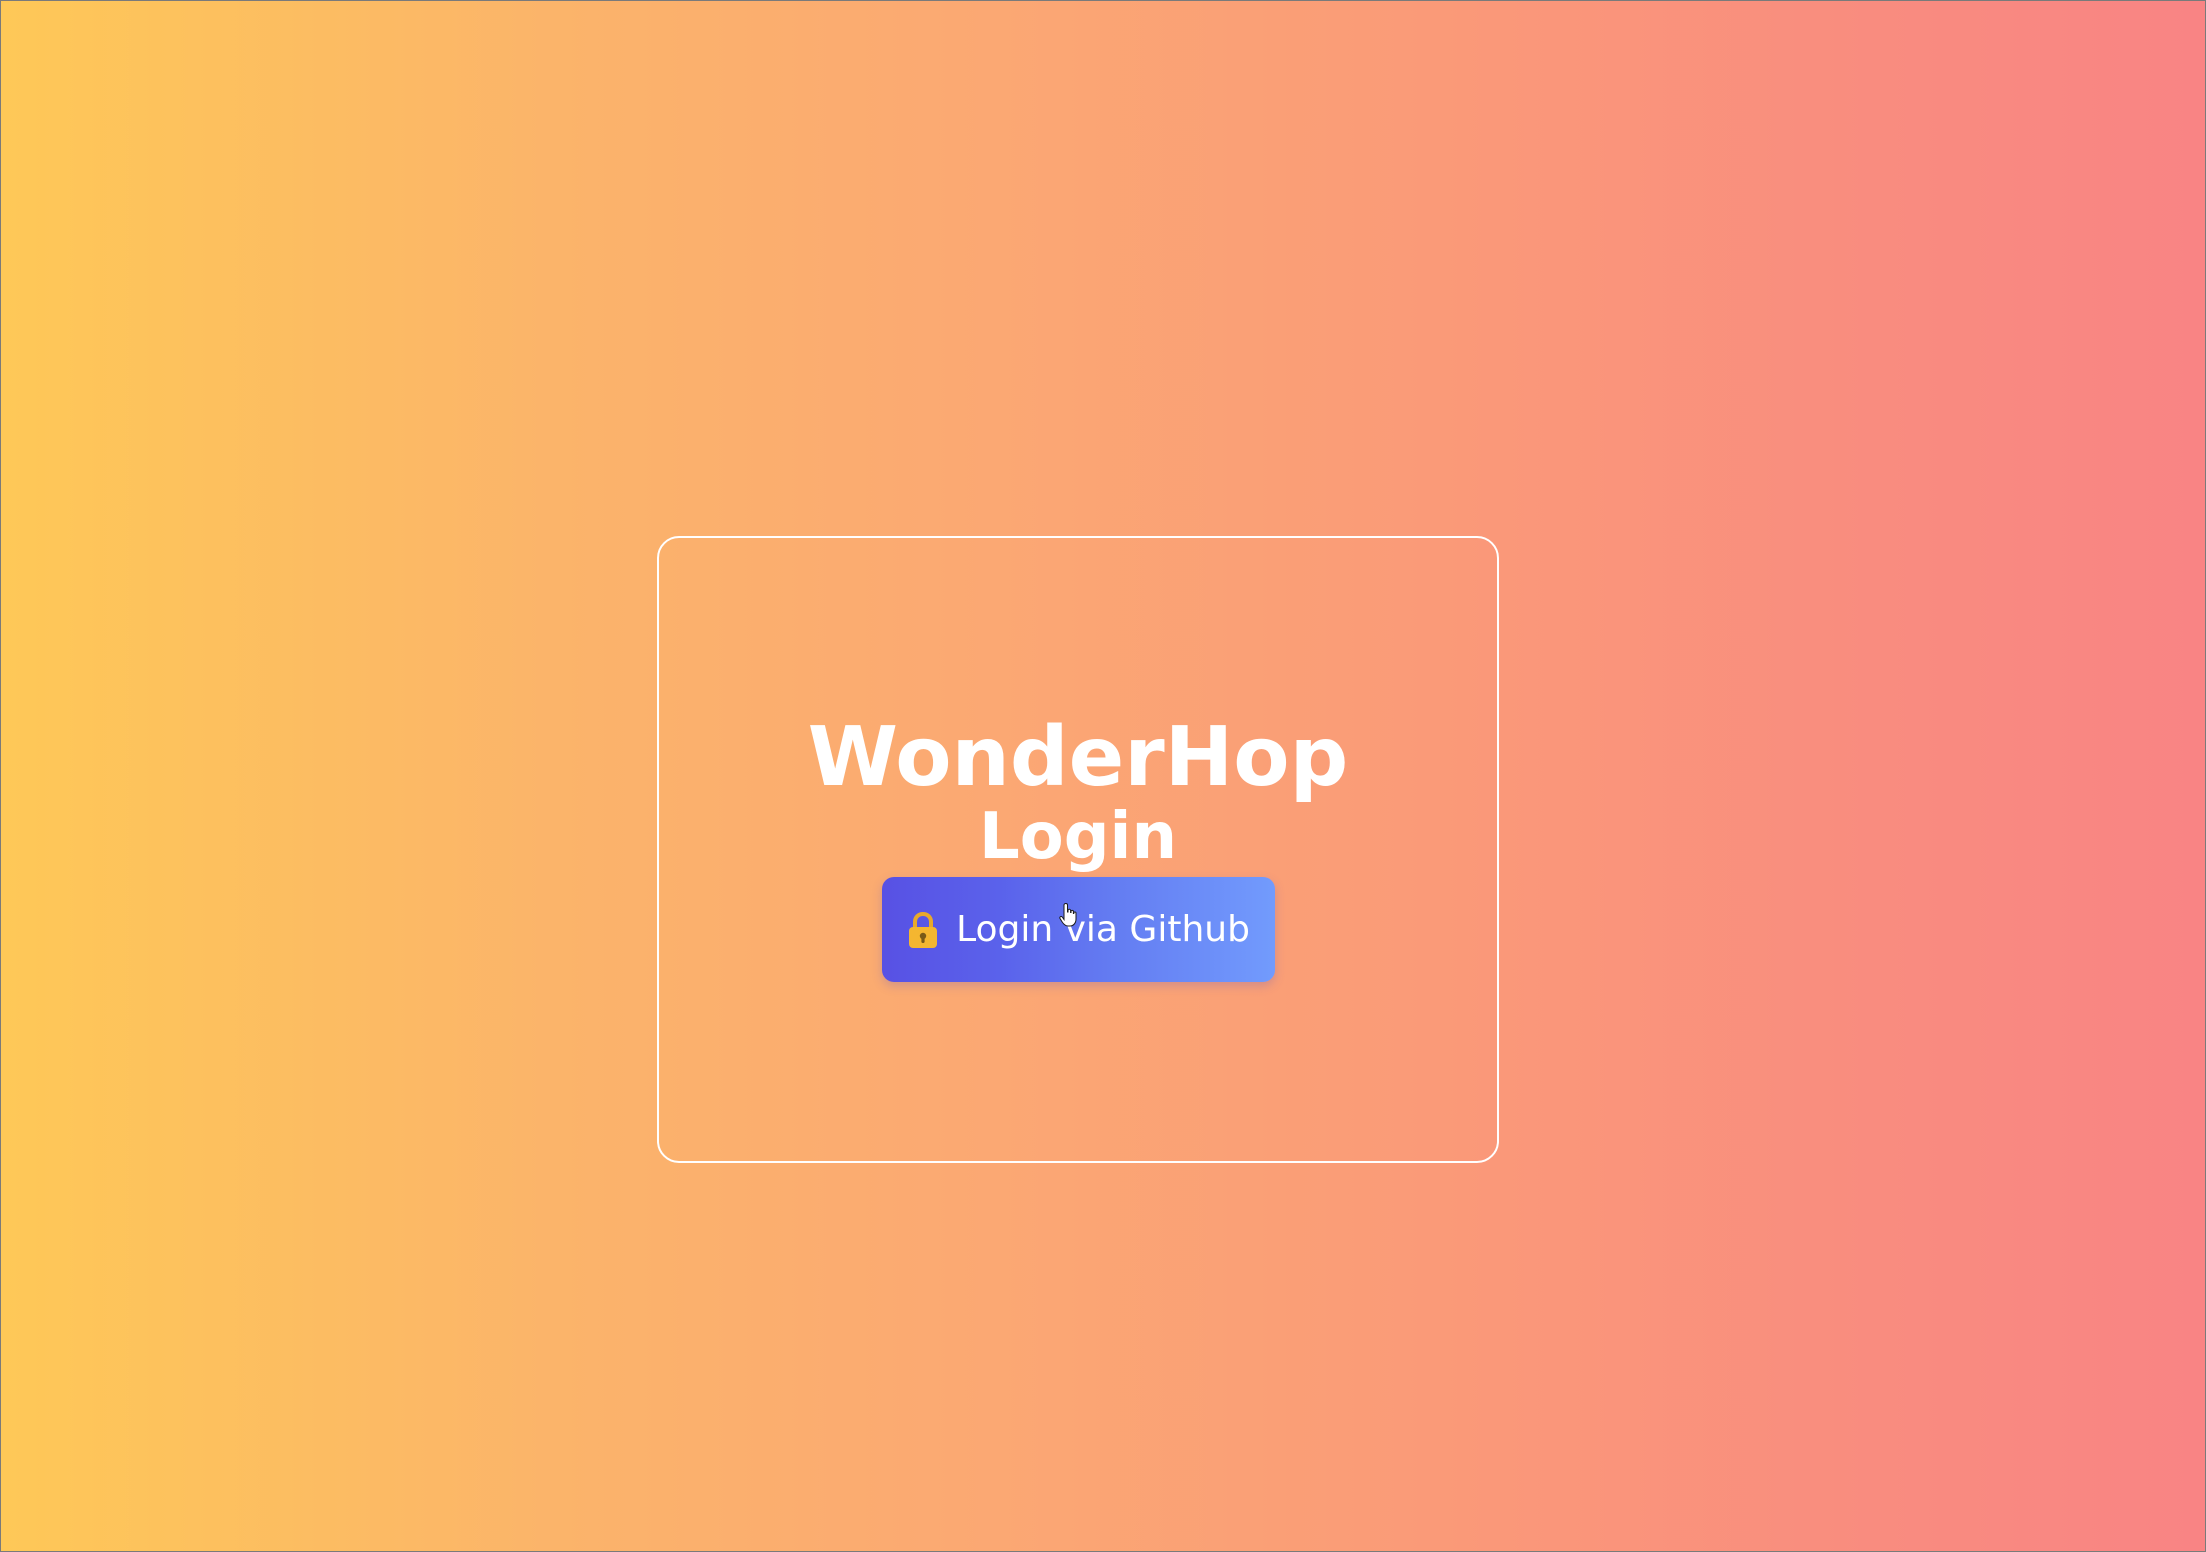 The image size is (2206, 1552). I want to click on brand-title: WonderHop, so click(1078, 757).